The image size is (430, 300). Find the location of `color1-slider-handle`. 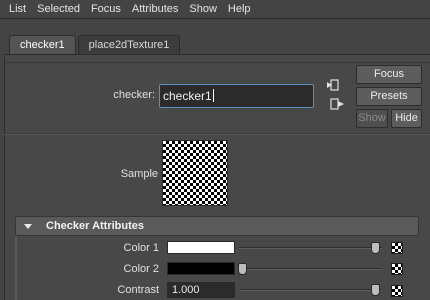

color1-slider-handle is located at coordinates (375, 248).